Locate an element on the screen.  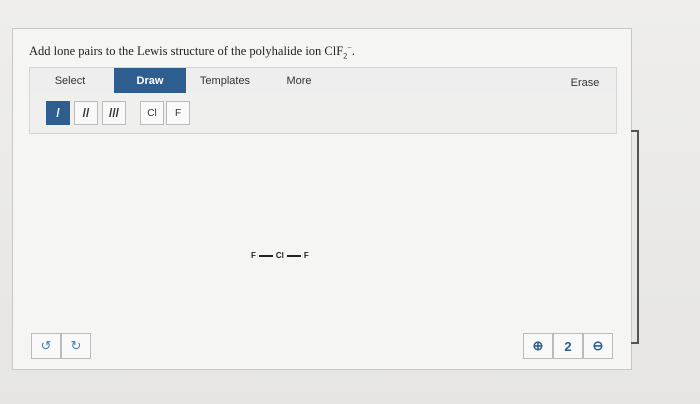
ion-formula: ClF2− is located at coordinates (337, 52).